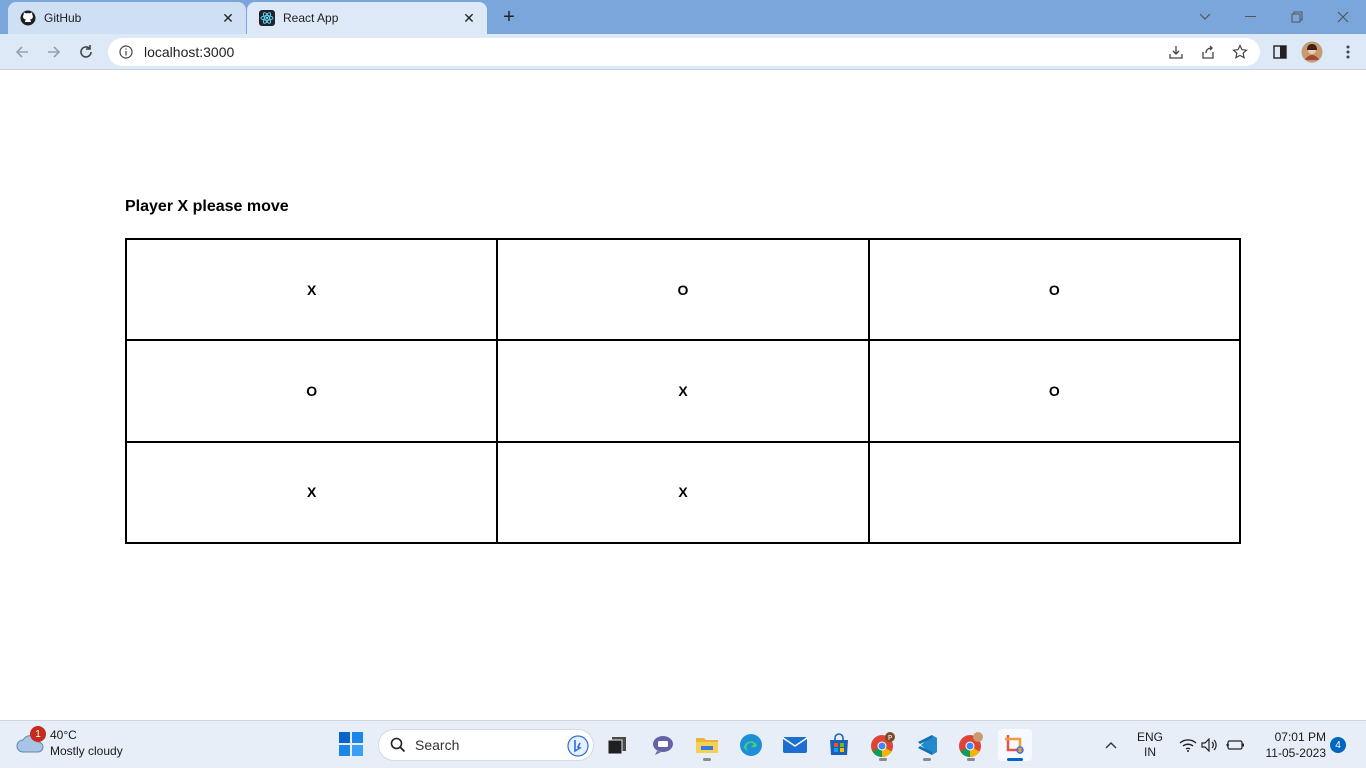 This screenshot has height=769, width=1366. Describe the element at coordinates (839, 745) in the screenshot. I see `microsoft-store-icon` at that location.